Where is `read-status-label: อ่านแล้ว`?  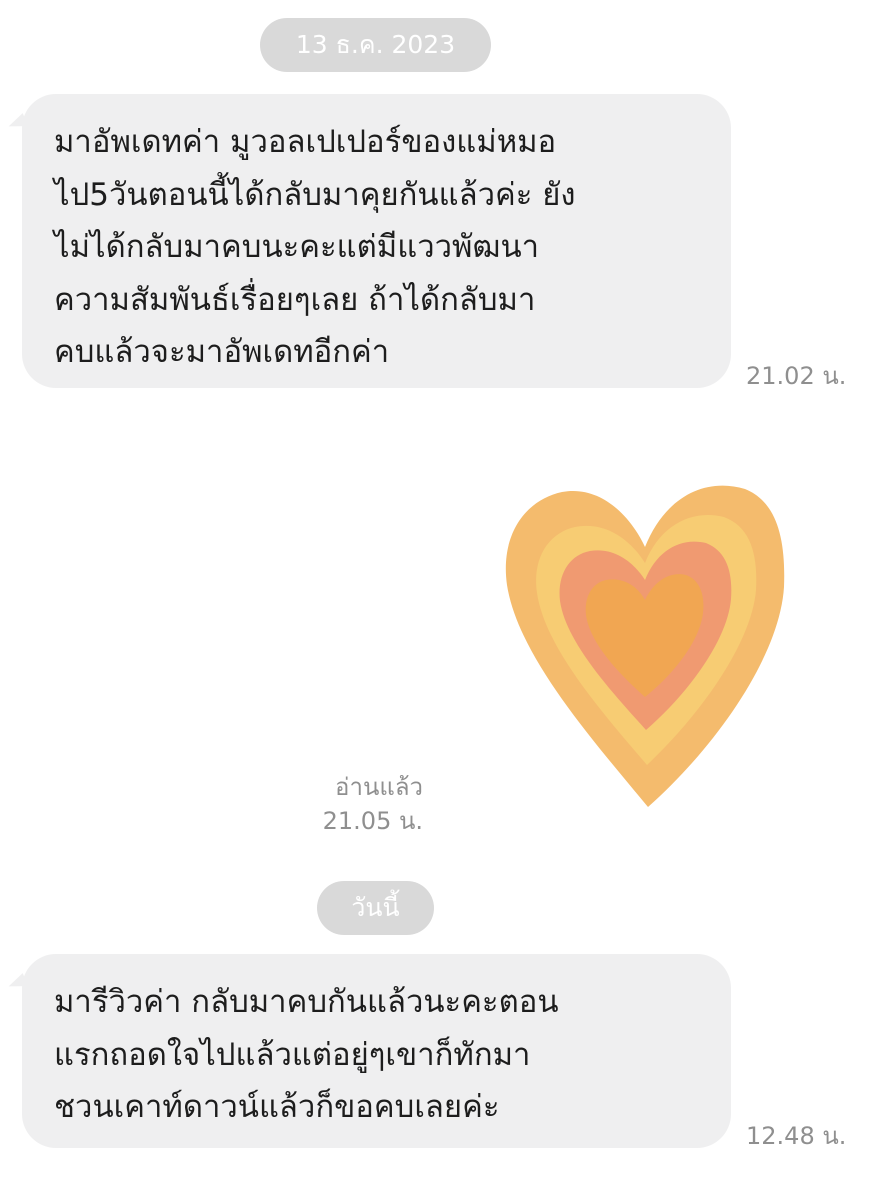
read-status-label: อ่านแล้ว is located at coordinates (379, 787).